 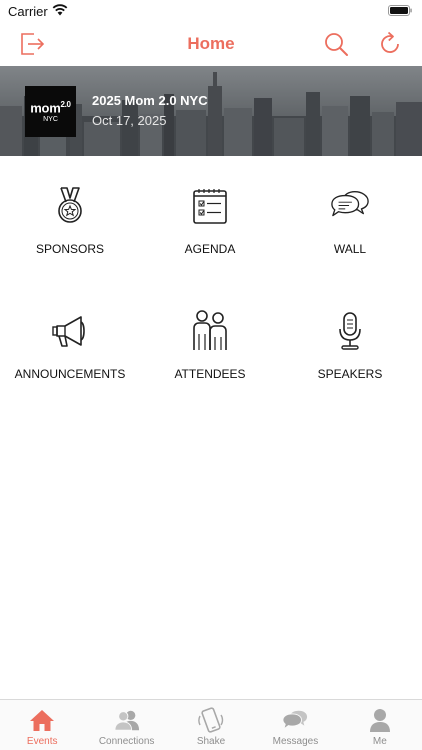 I want to click on search-icon, so click(x=336, y=44).